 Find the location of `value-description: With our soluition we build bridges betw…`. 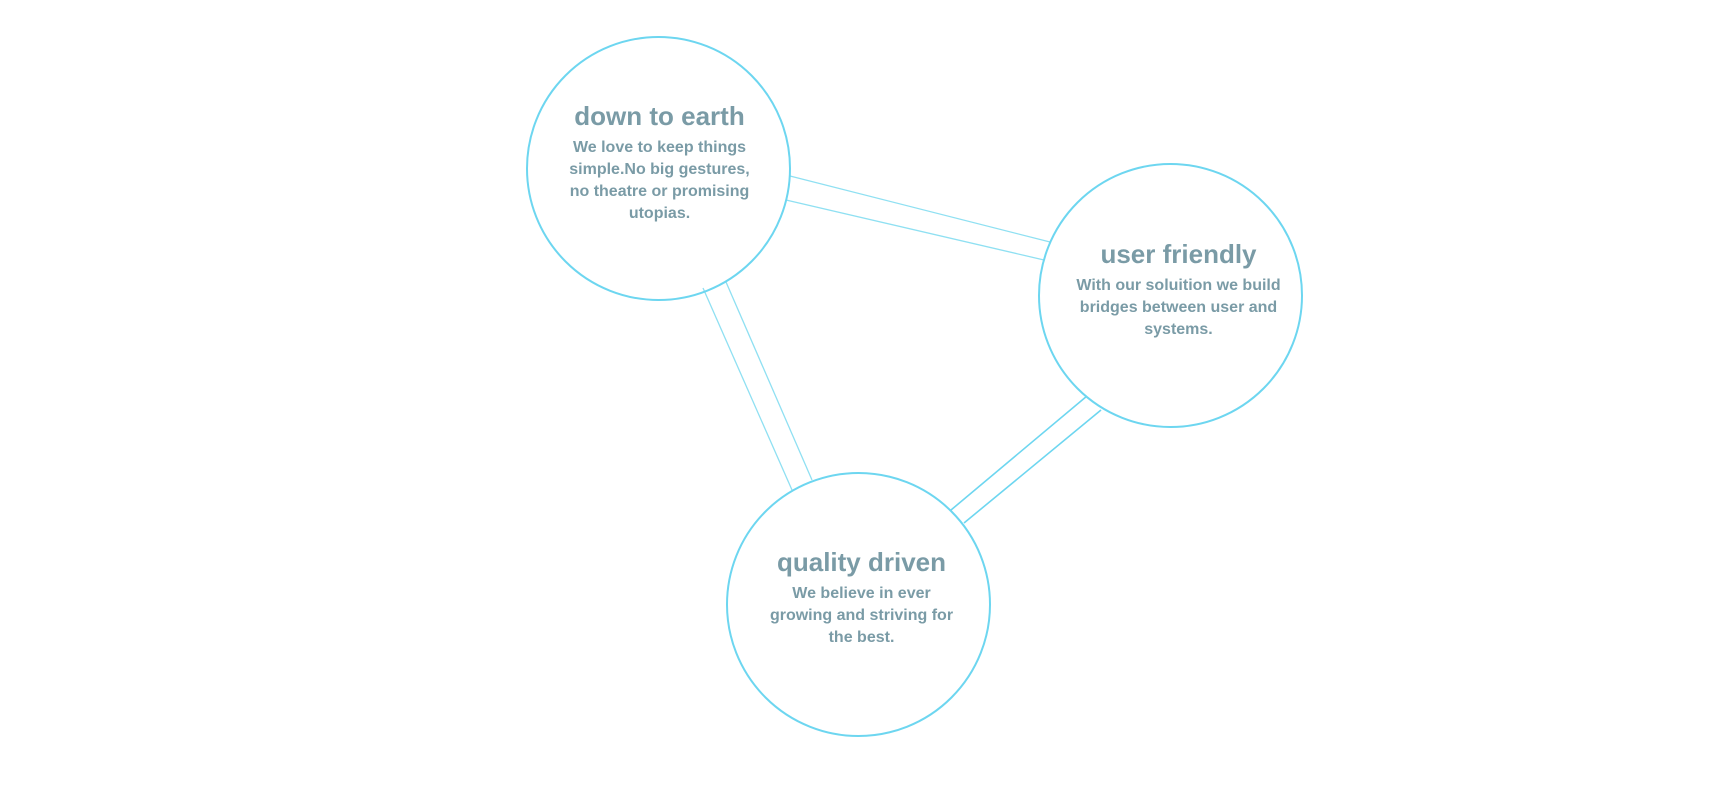

value-description: With our soluition we build bridges betw… is located at coordinates (1178, 307).